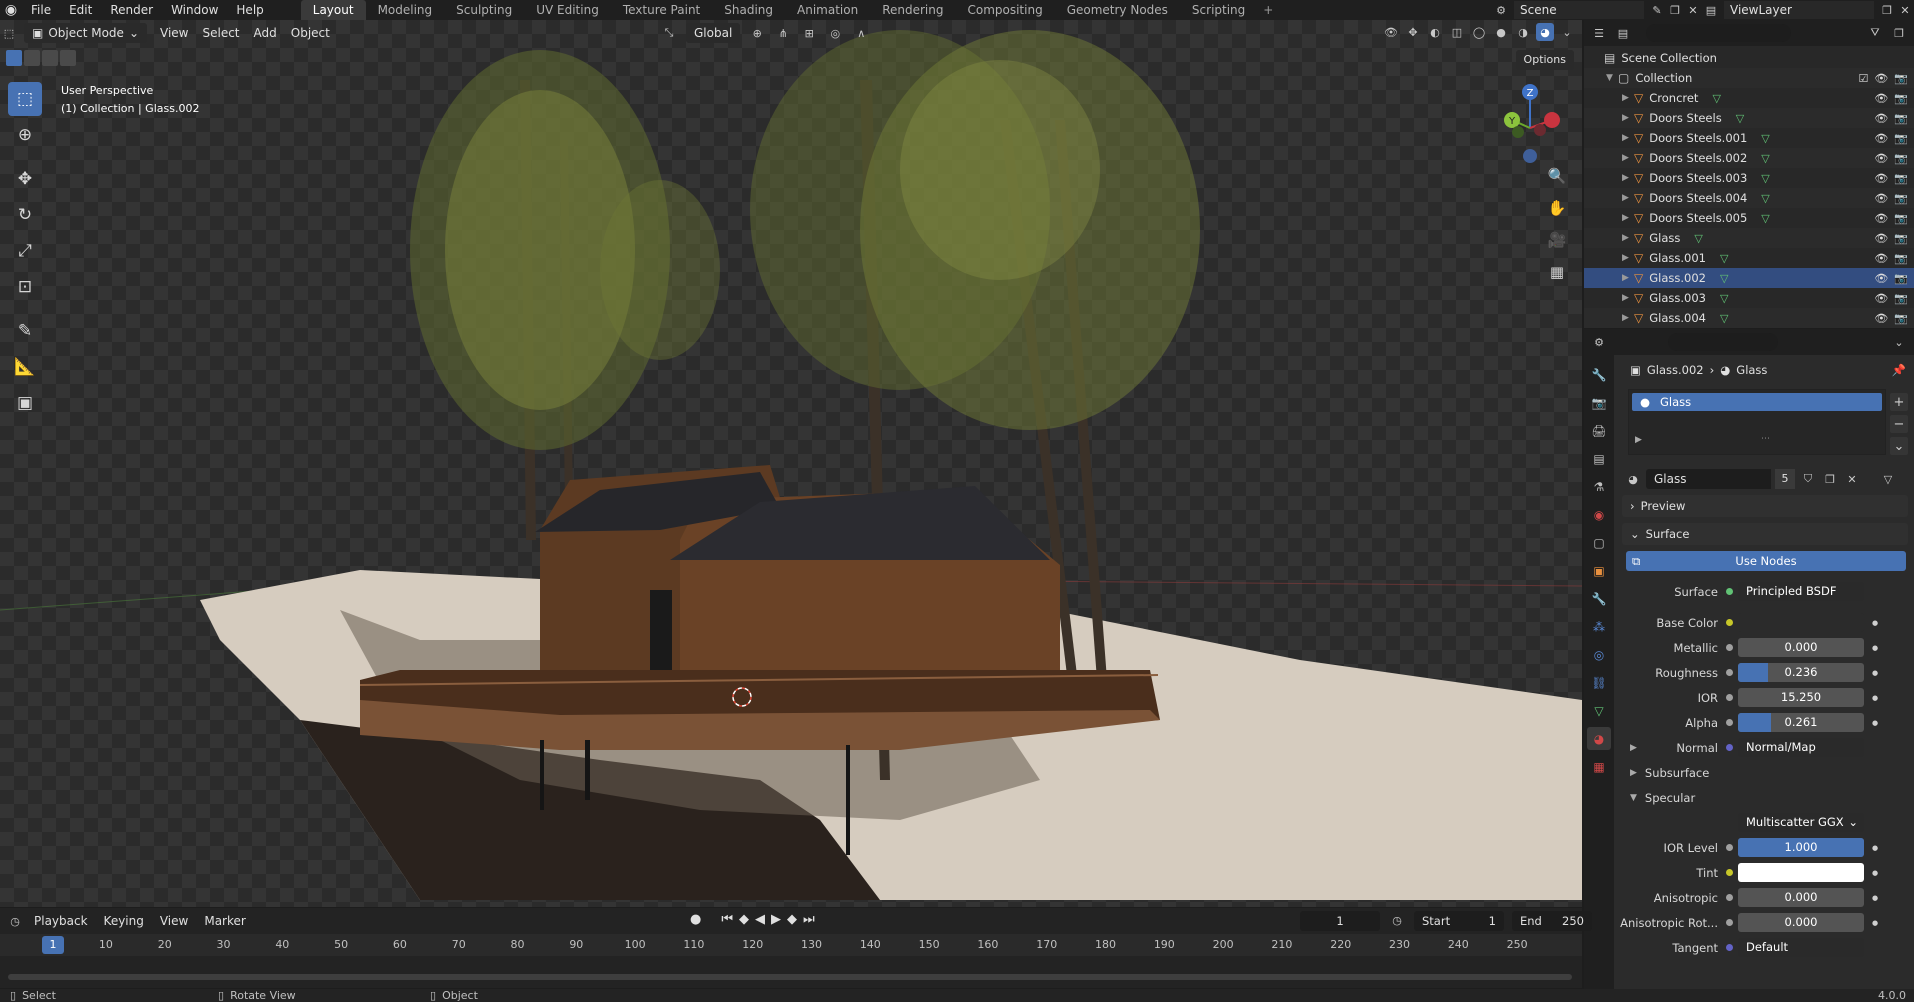 Image resolution: width=1914 pixels, height=1002 pixels. What do you see at coordinates (484, 10) in the screenshot?
I see `tab-sculpting: Sculpting` at bounding box center [484, 10].